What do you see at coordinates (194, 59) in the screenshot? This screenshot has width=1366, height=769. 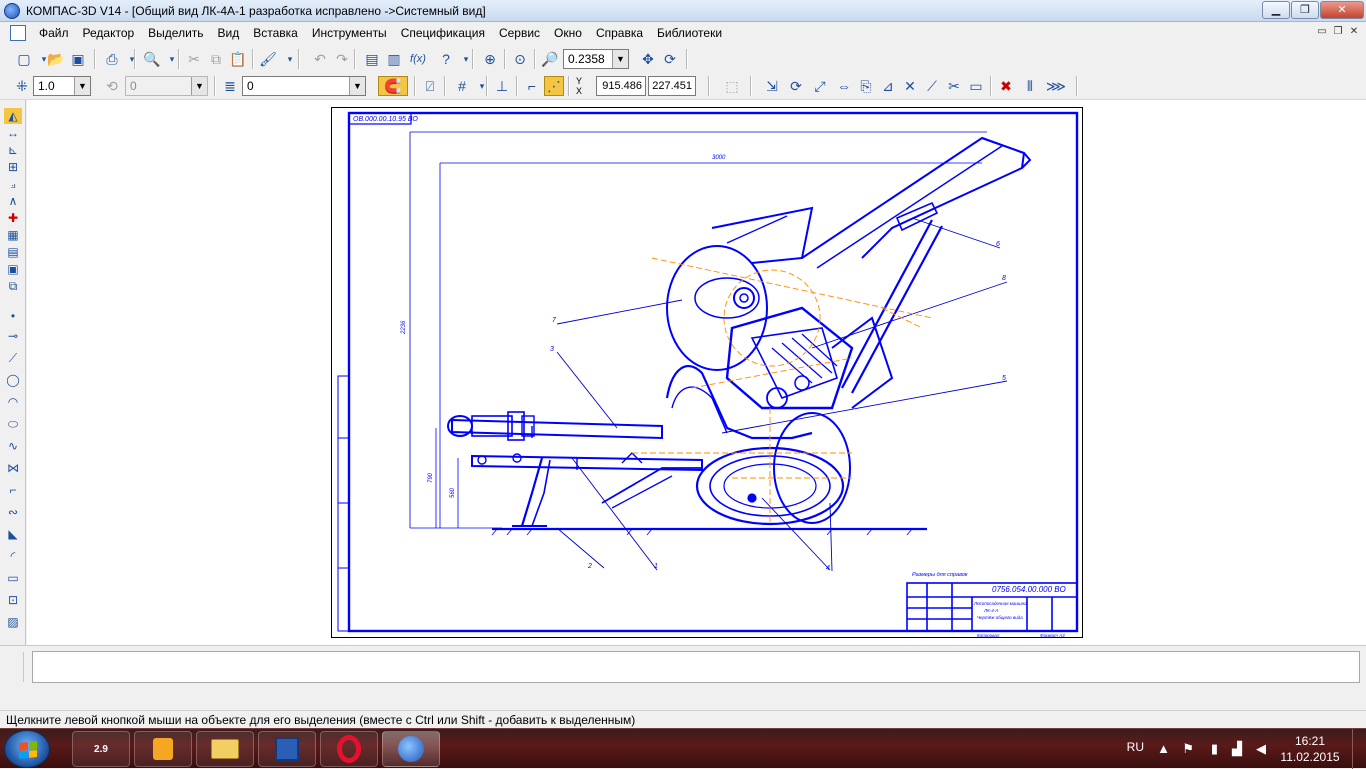 I see `cut-icon: ✂` at bounding box center [194, 59].